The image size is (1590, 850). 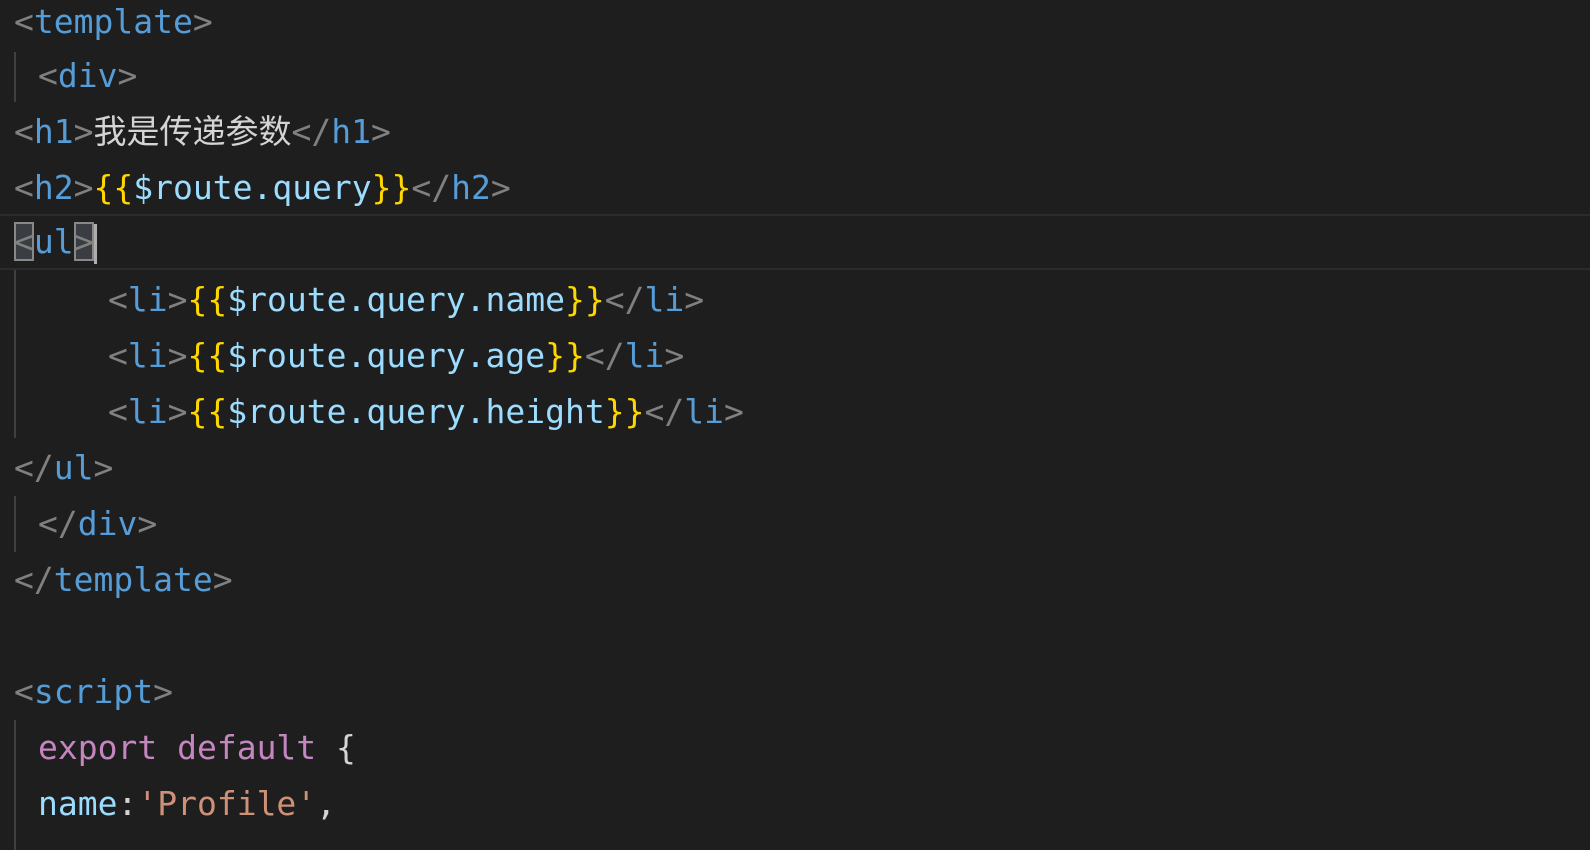 I want to click on tag-name: script, so click(x=93, y=691).